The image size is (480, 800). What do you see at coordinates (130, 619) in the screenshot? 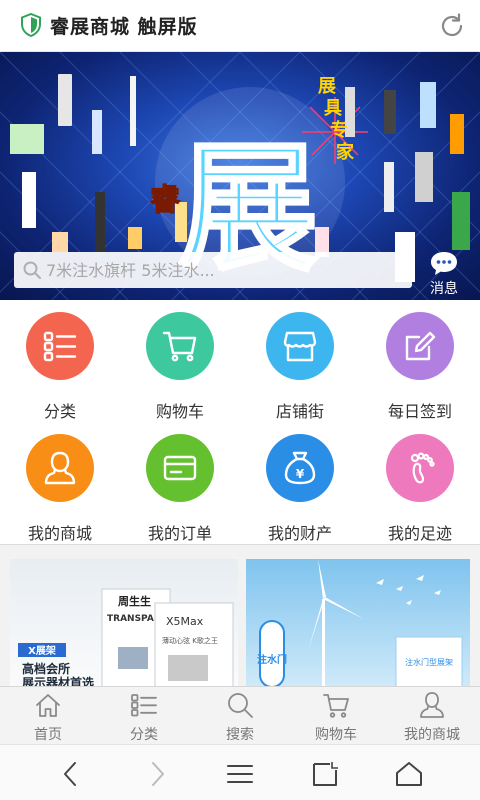
I see `product-brand2: TRANSPA` at bounding box center [130, 619].